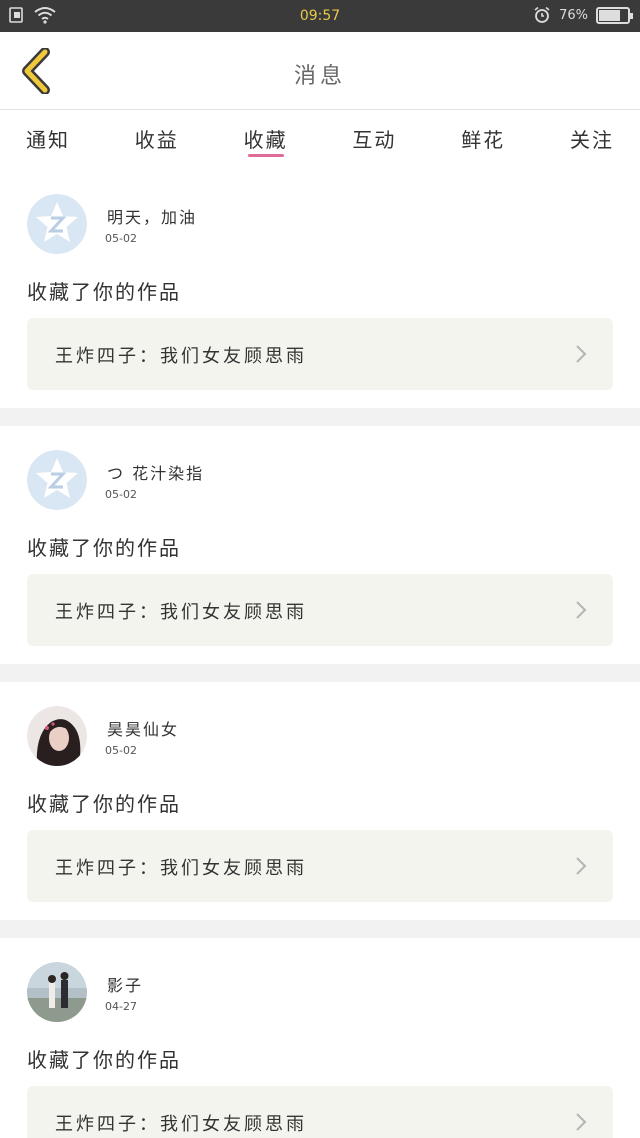  What do you see at coordinates (266, 140) in the screenshot?
I see `tab-favorites: 收藏` at bounding box center [266, 140].